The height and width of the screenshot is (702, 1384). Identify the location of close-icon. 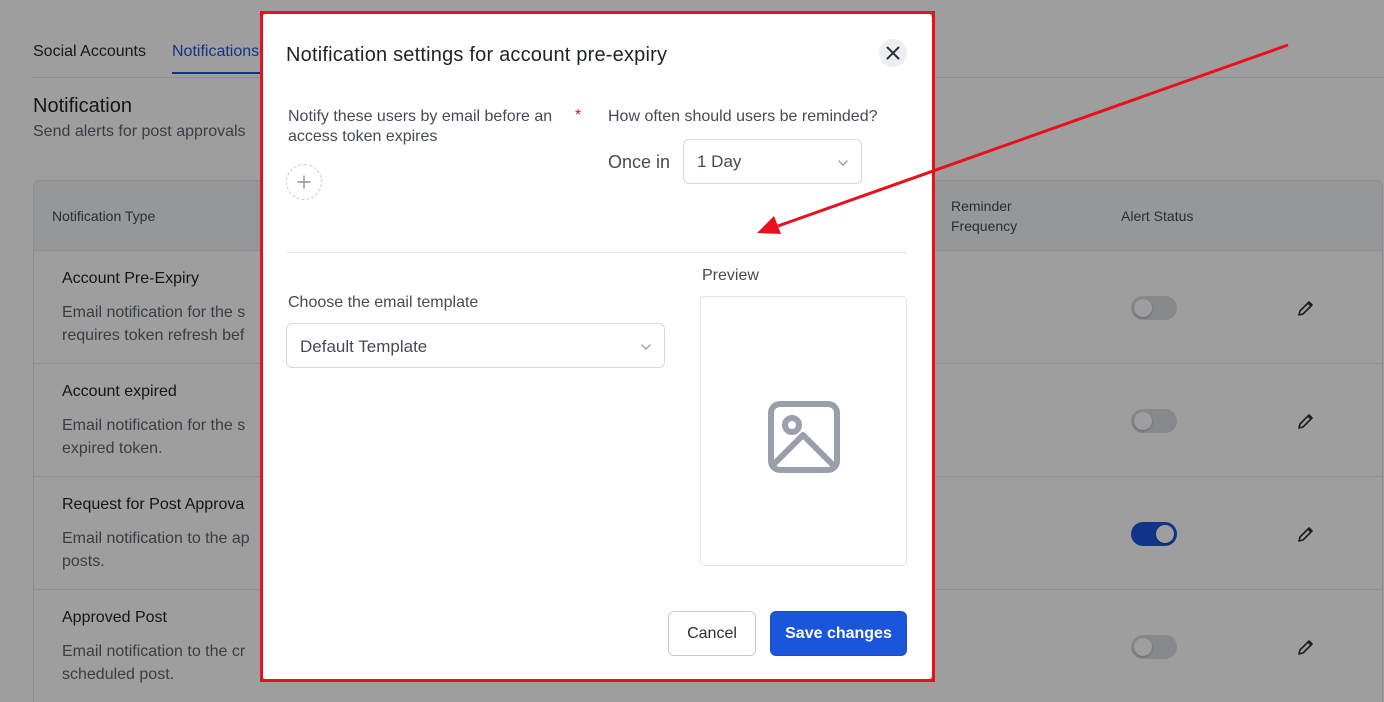
(893, 53).